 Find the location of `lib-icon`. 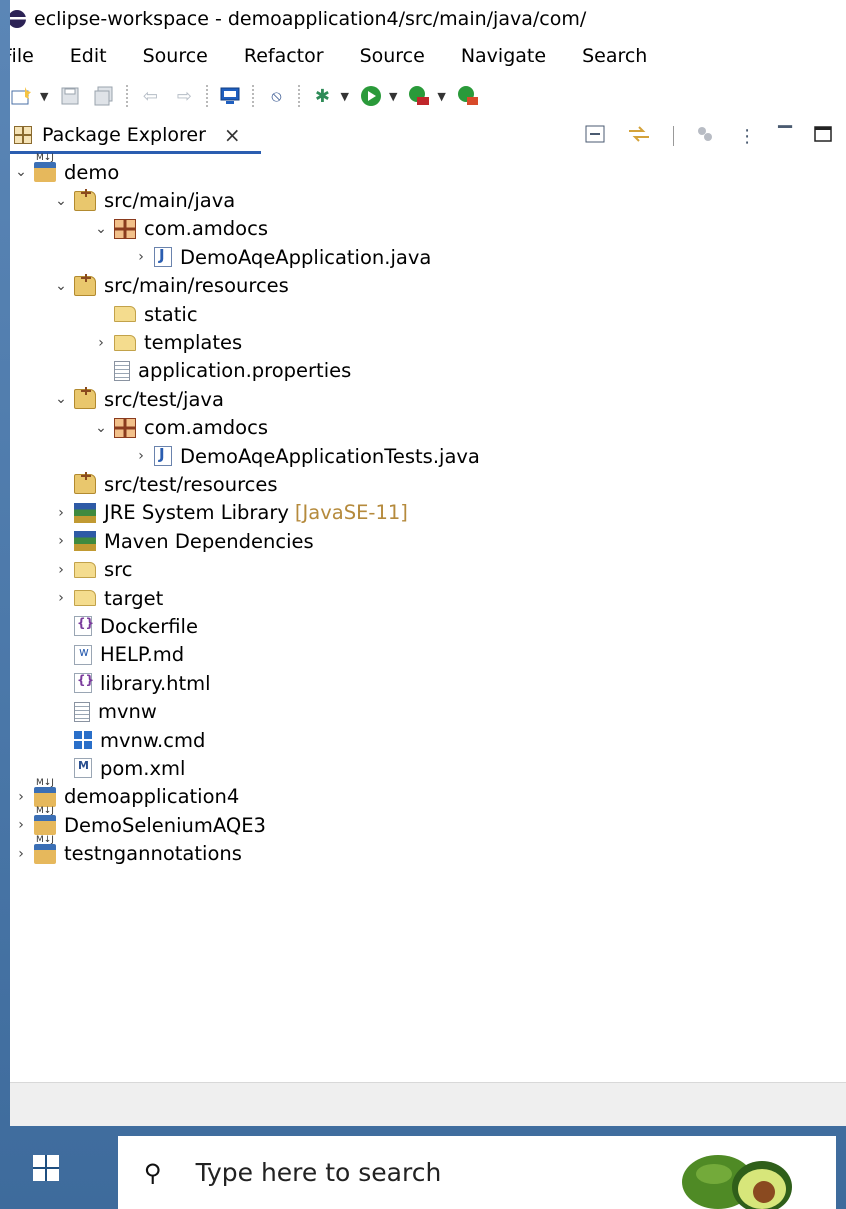

lib-icon is located at coordinates (85, 541).